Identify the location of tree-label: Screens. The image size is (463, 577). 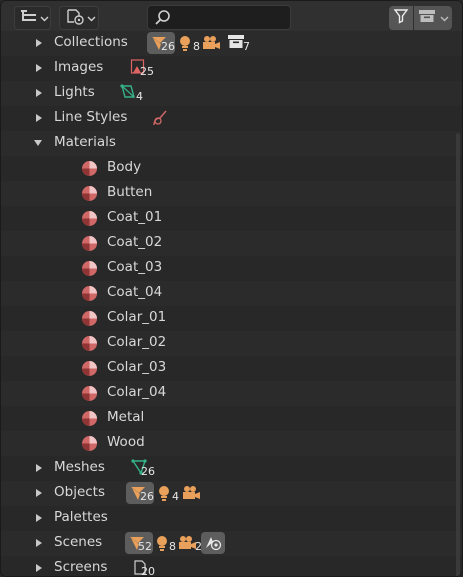
(81, 567).